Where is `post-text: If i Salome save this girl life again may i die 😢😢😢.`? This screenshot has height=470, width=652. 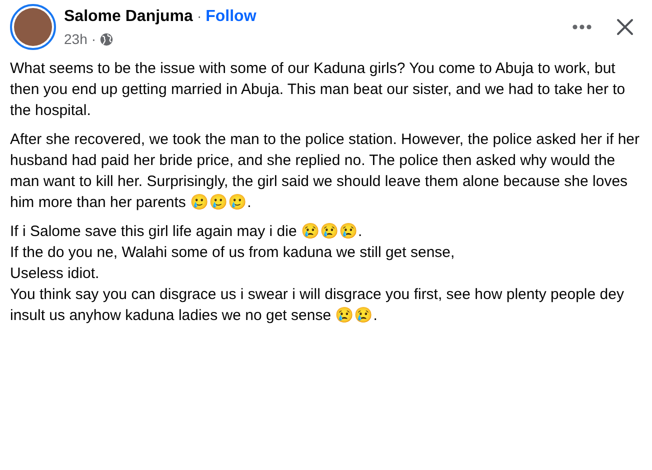
post-text: If i Salome save this girl life again may i die 😢😢😢. is located at coordinates (187, 232).